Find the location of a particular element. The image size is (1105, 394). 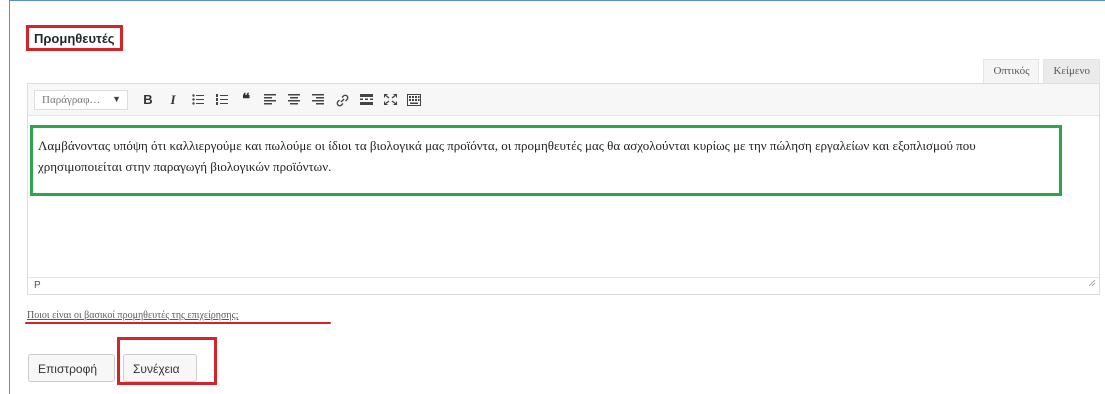

next-button: Συνέχεια is located at coordinates (160, 368).